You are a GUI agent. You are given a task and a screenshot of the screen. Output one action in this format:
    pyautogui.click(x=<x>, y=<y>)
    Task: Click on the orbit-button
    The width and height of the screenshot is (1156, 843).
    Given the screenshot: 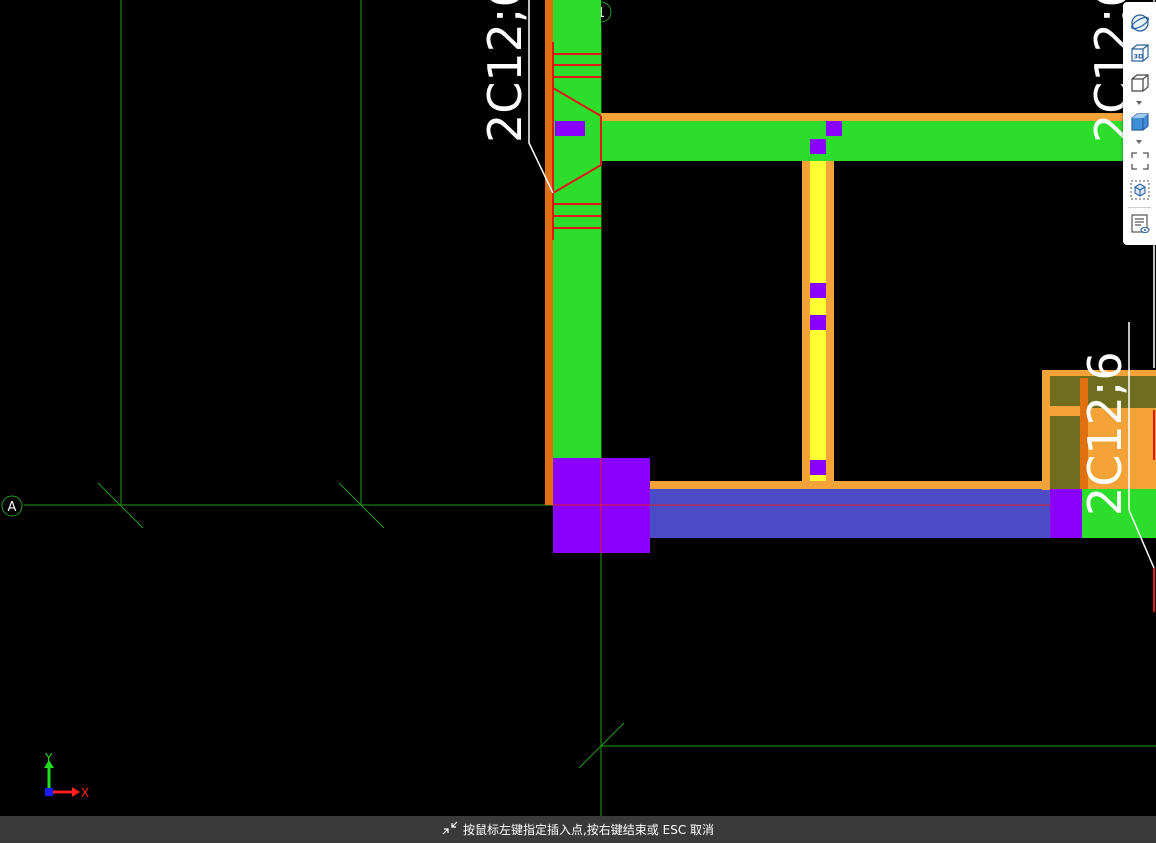 What is the action you would take?
    pyautogui.click(x=1140, y=23)
    